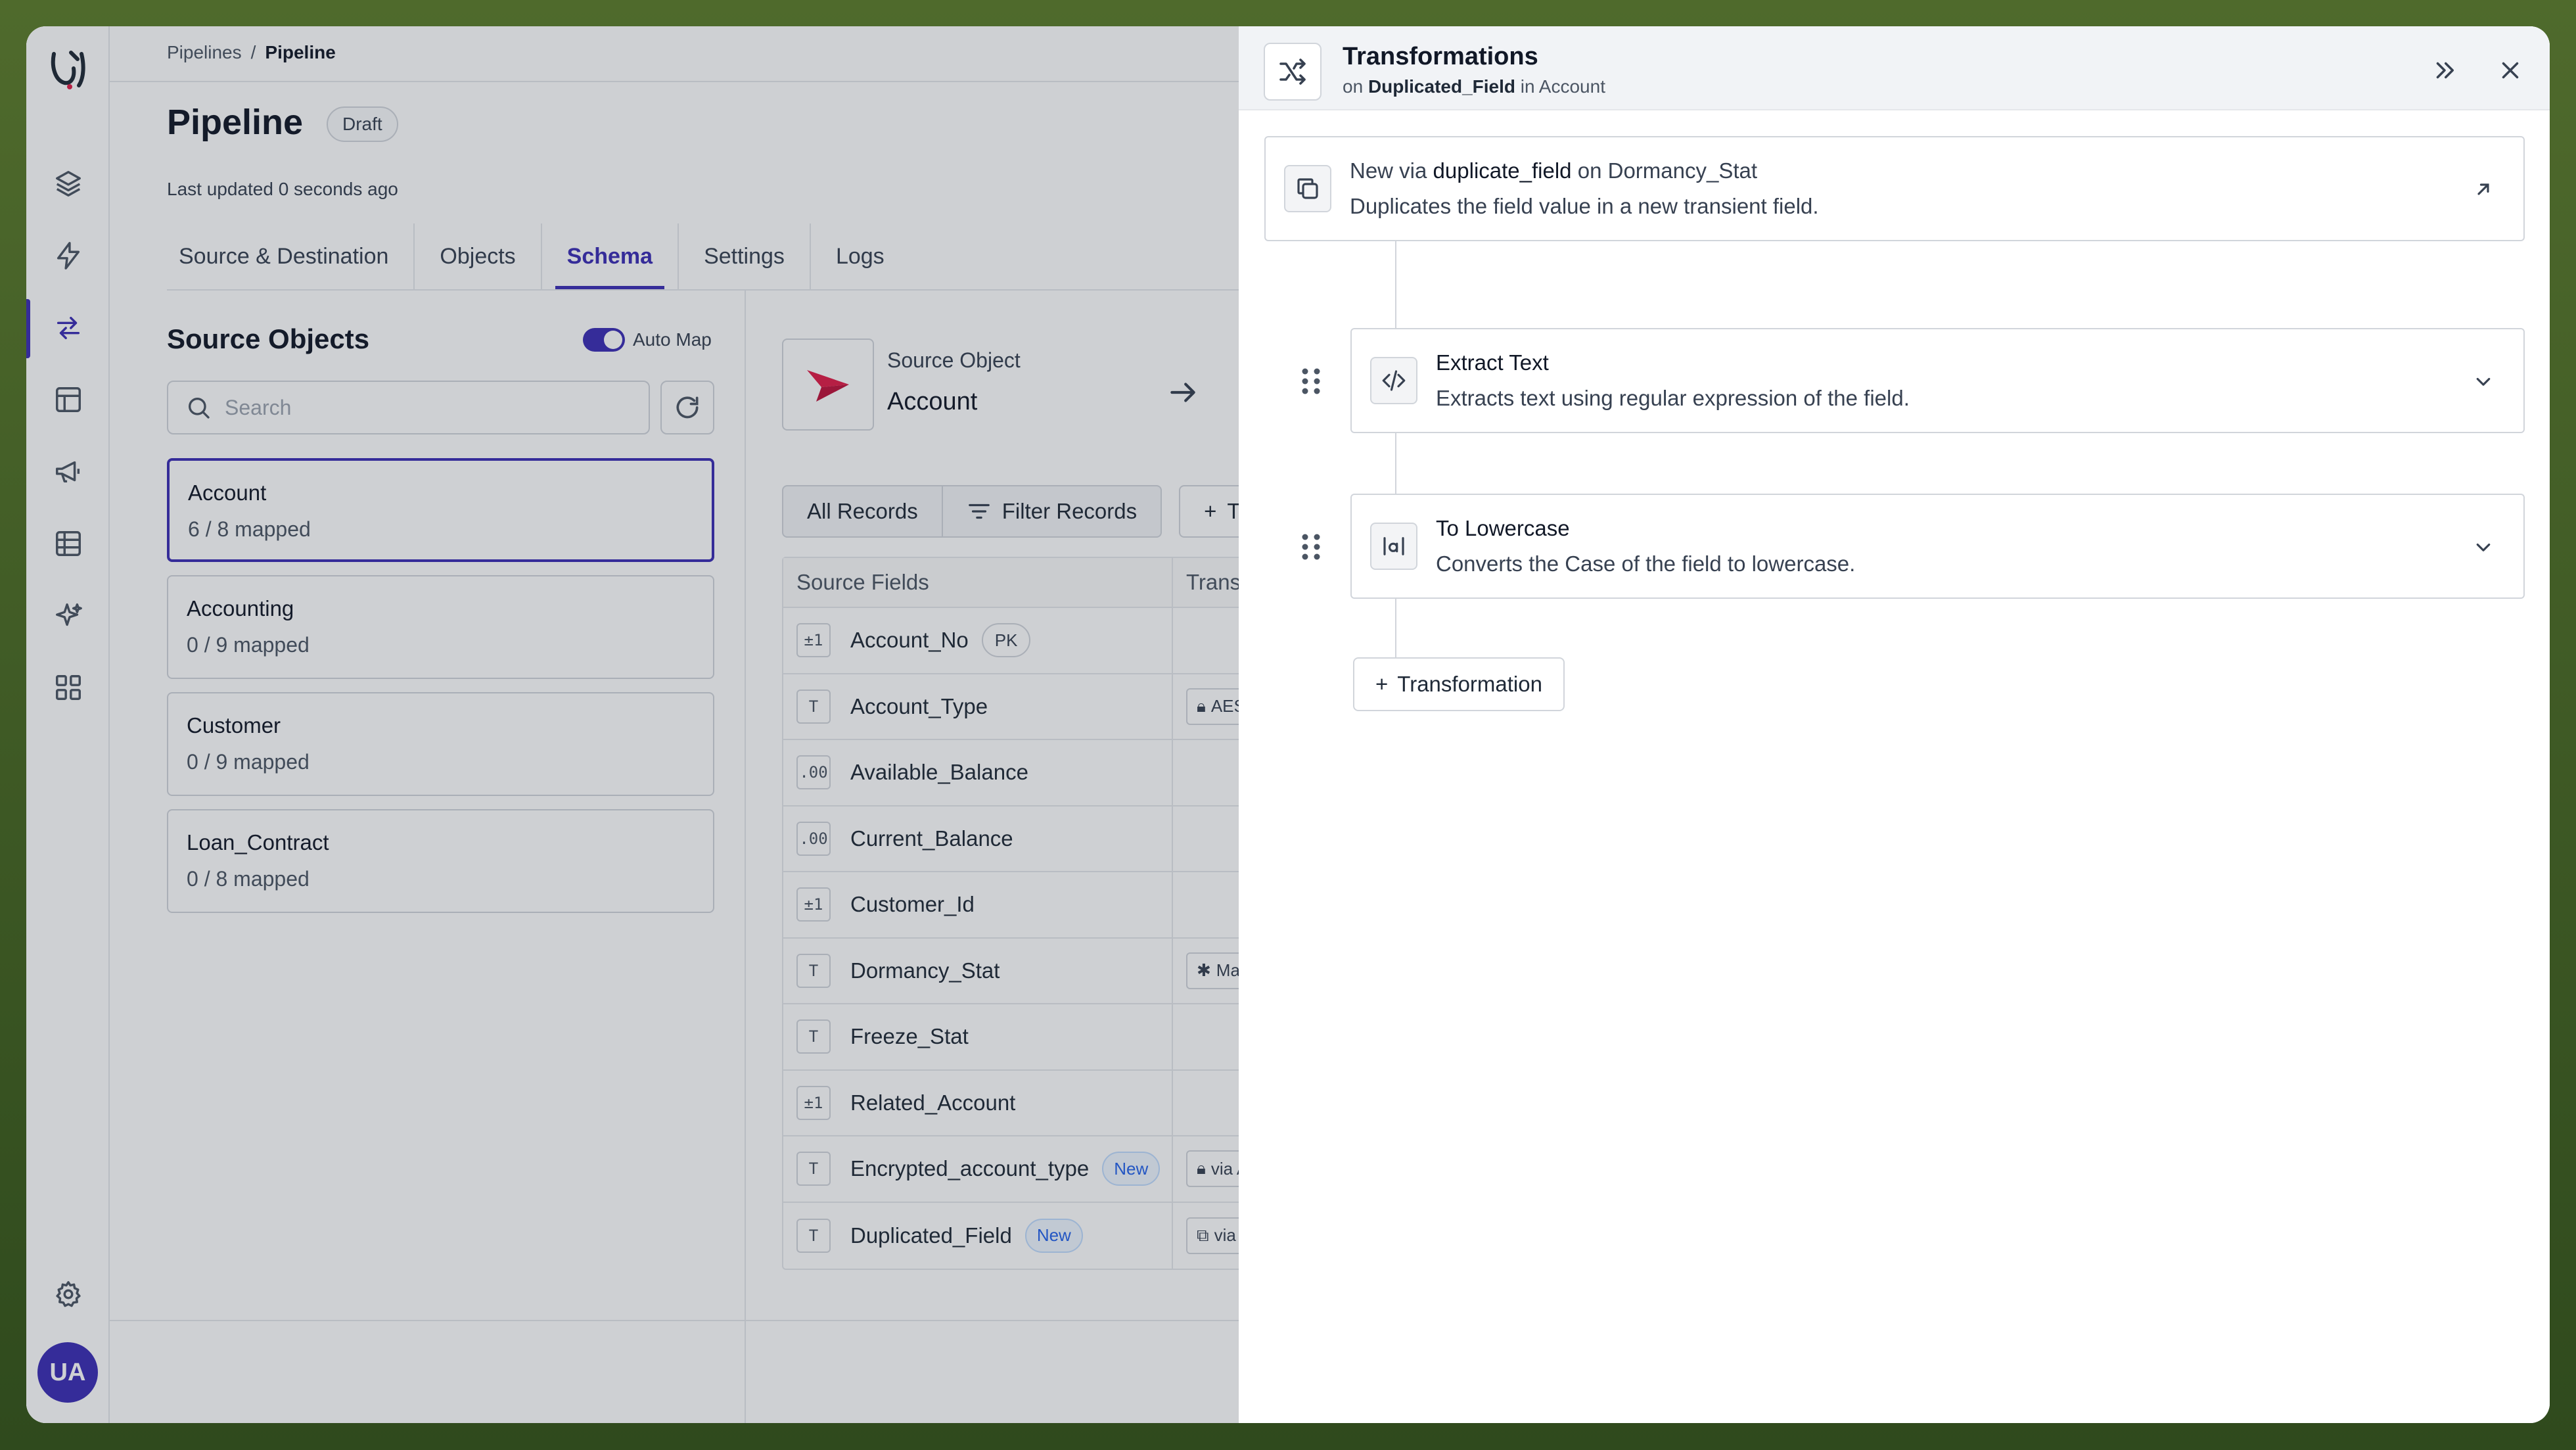  I want to click on collapse-drawer-button, so click(2445, 70).